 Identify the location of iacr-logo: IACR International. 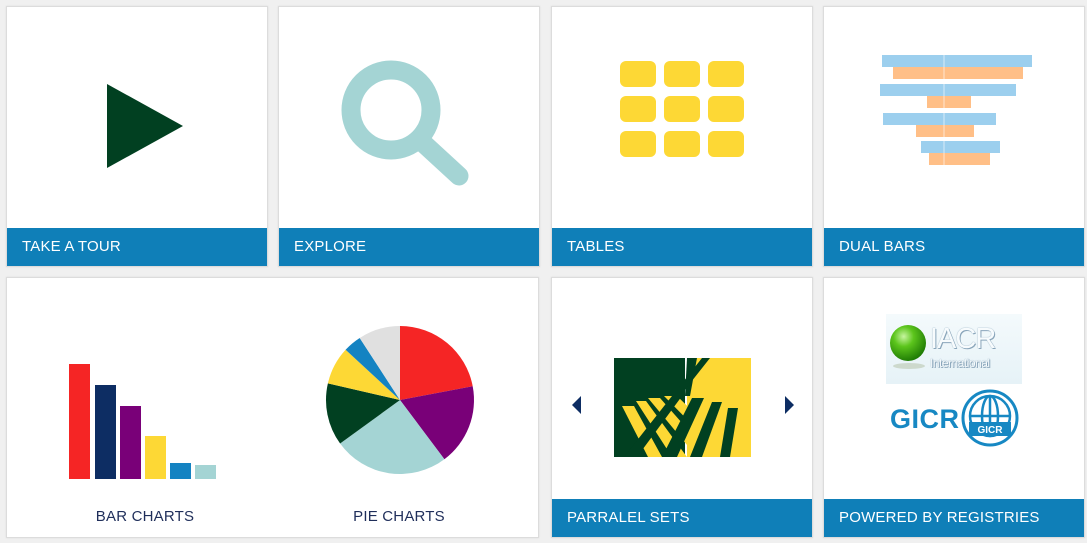
(954, 349).